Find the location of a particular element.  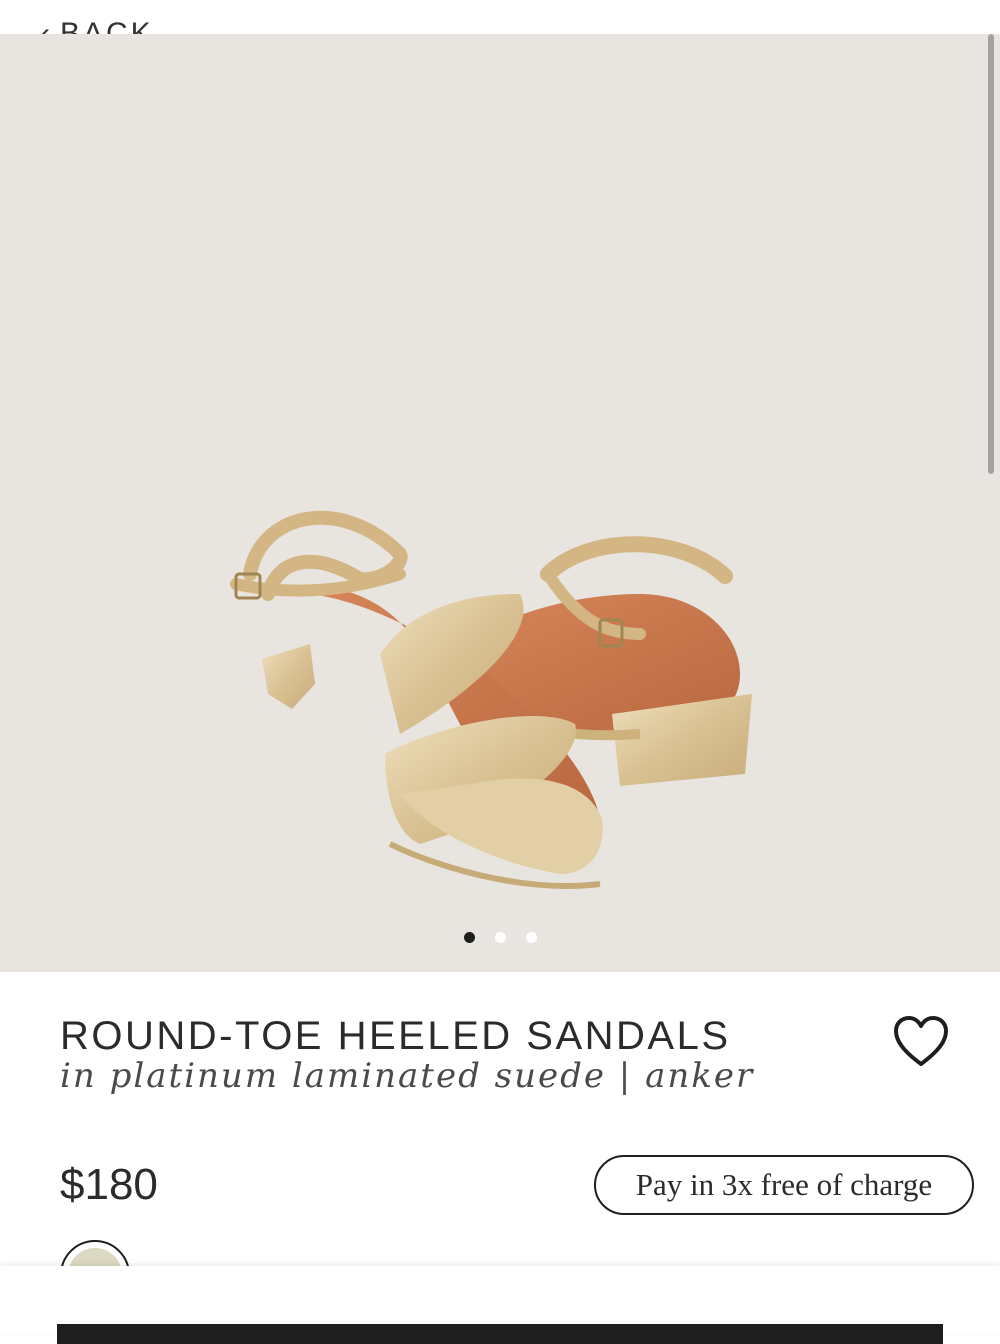

heart-outline-icon is located at coordinates (921, 1041).